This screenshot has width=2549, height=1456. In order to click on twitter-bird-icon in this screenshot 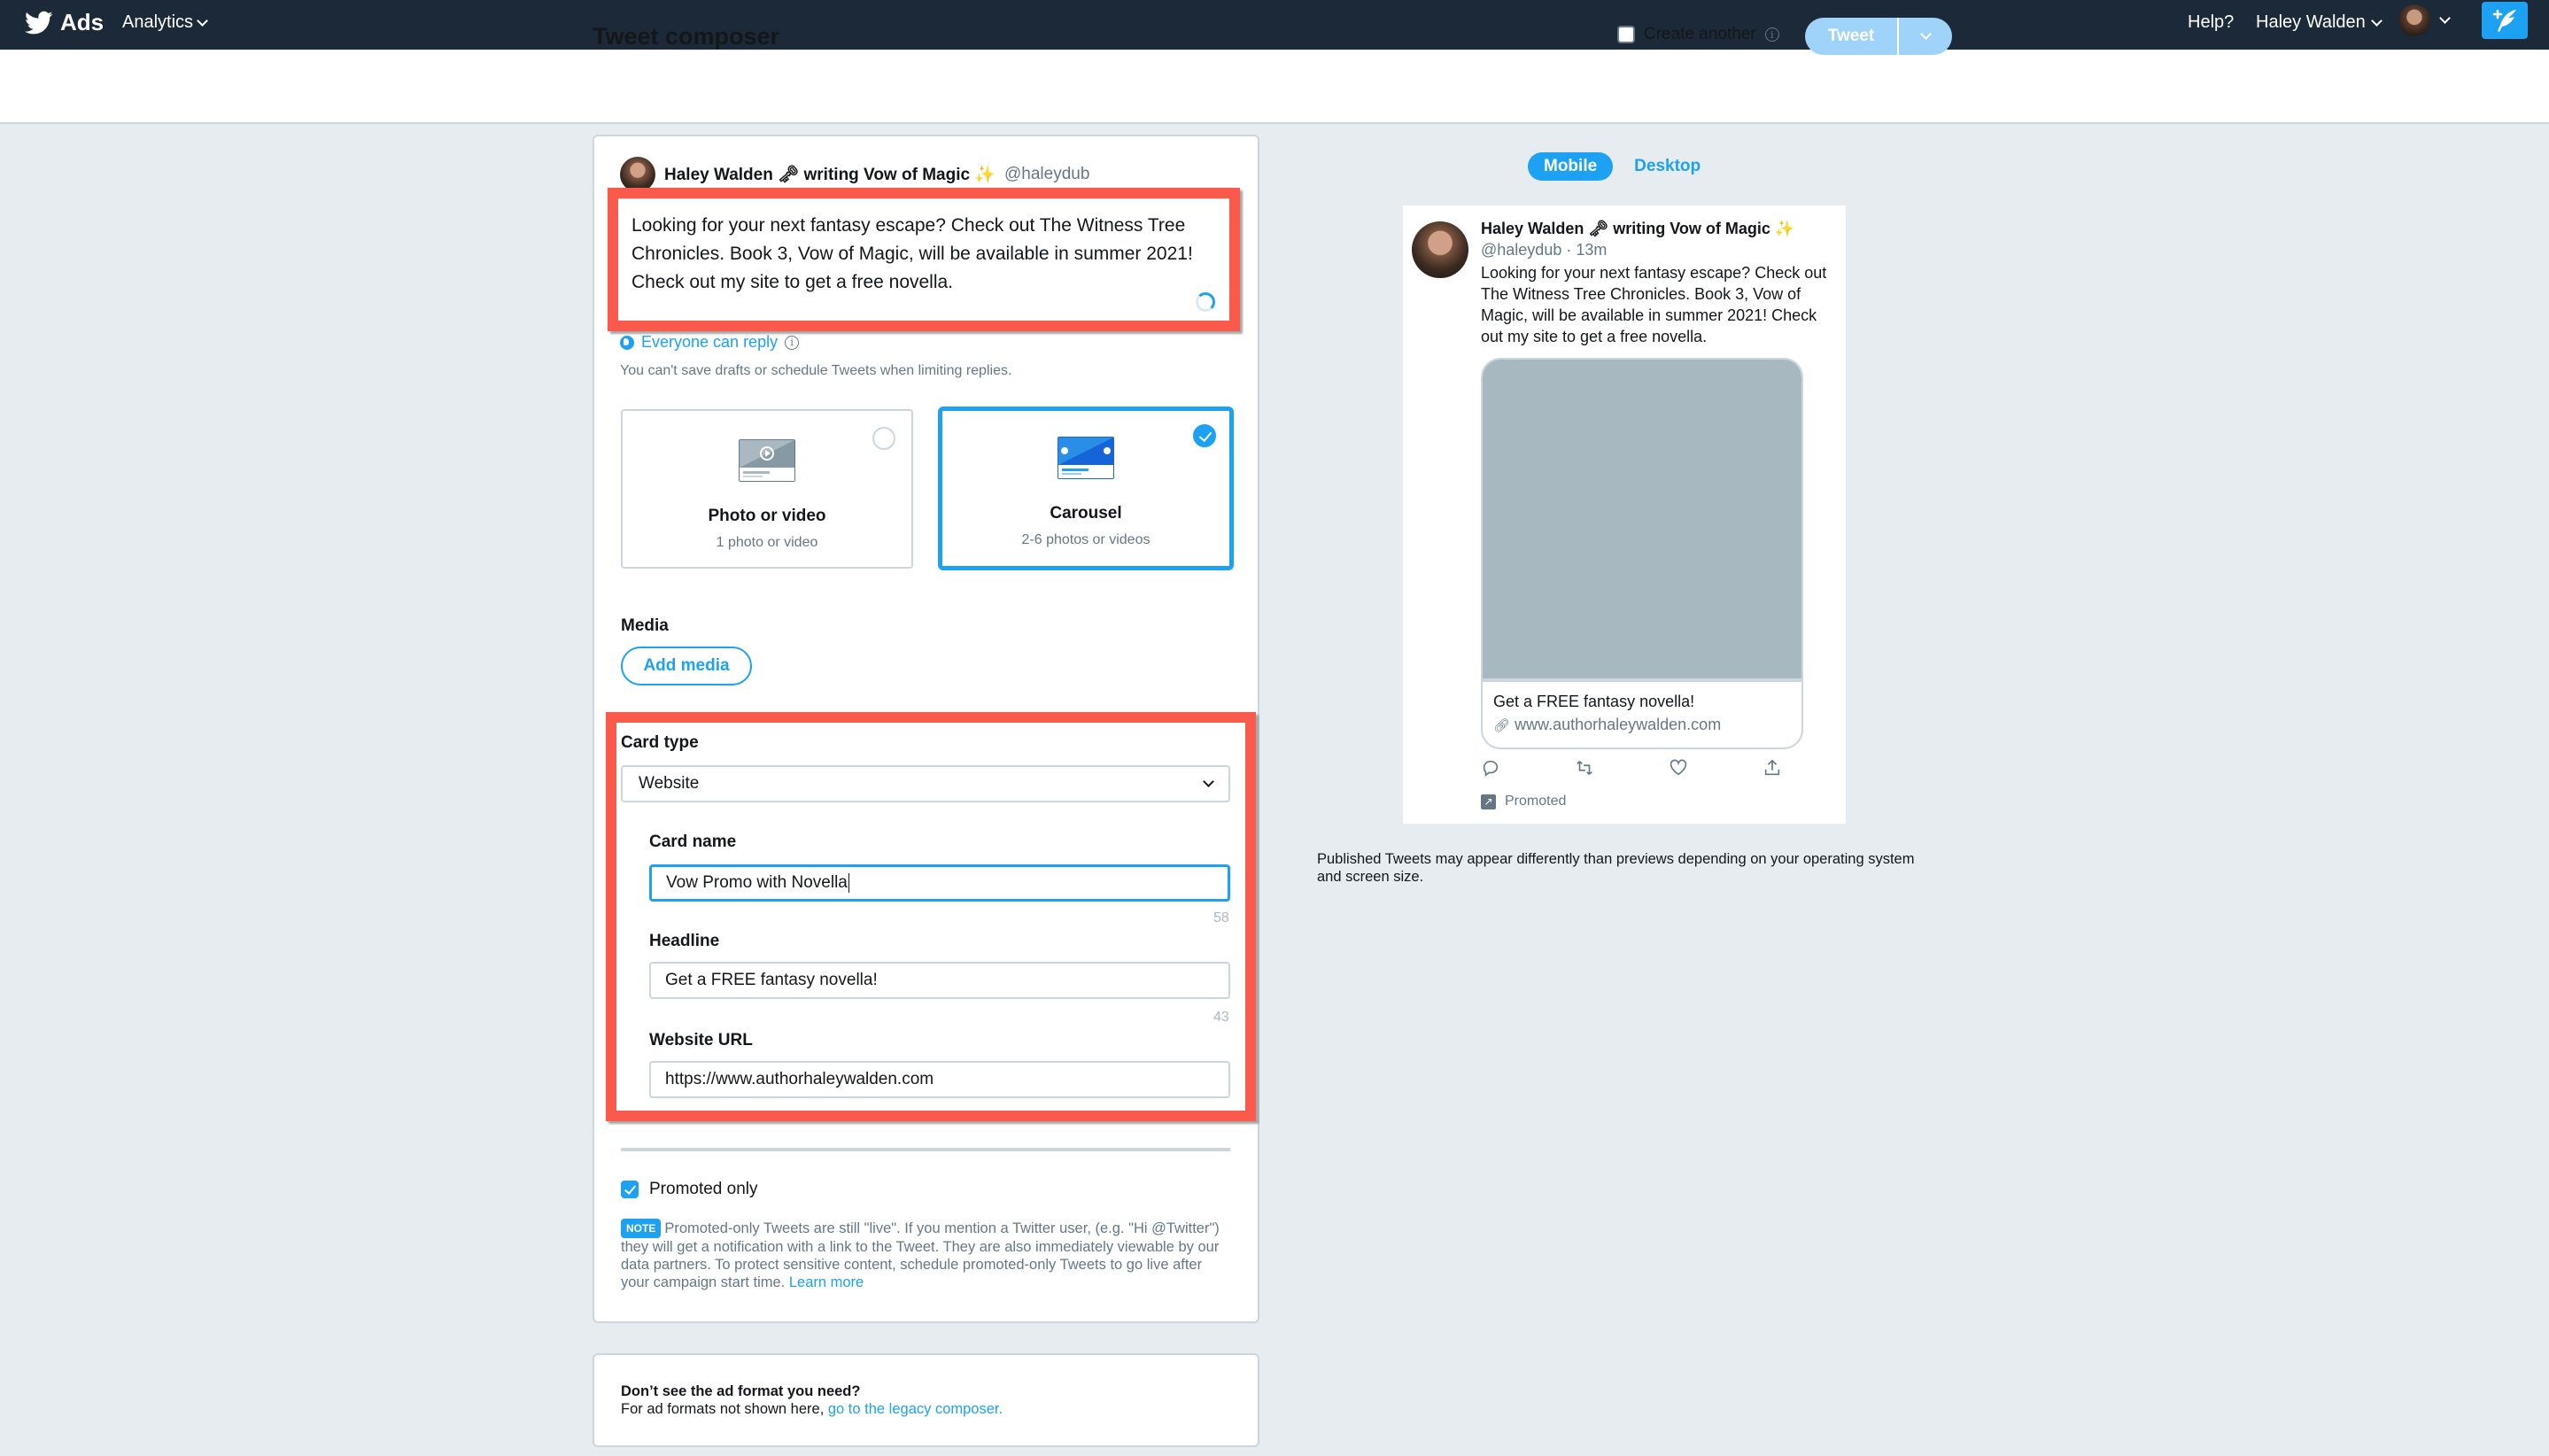, I will do `click(39, 22)`.